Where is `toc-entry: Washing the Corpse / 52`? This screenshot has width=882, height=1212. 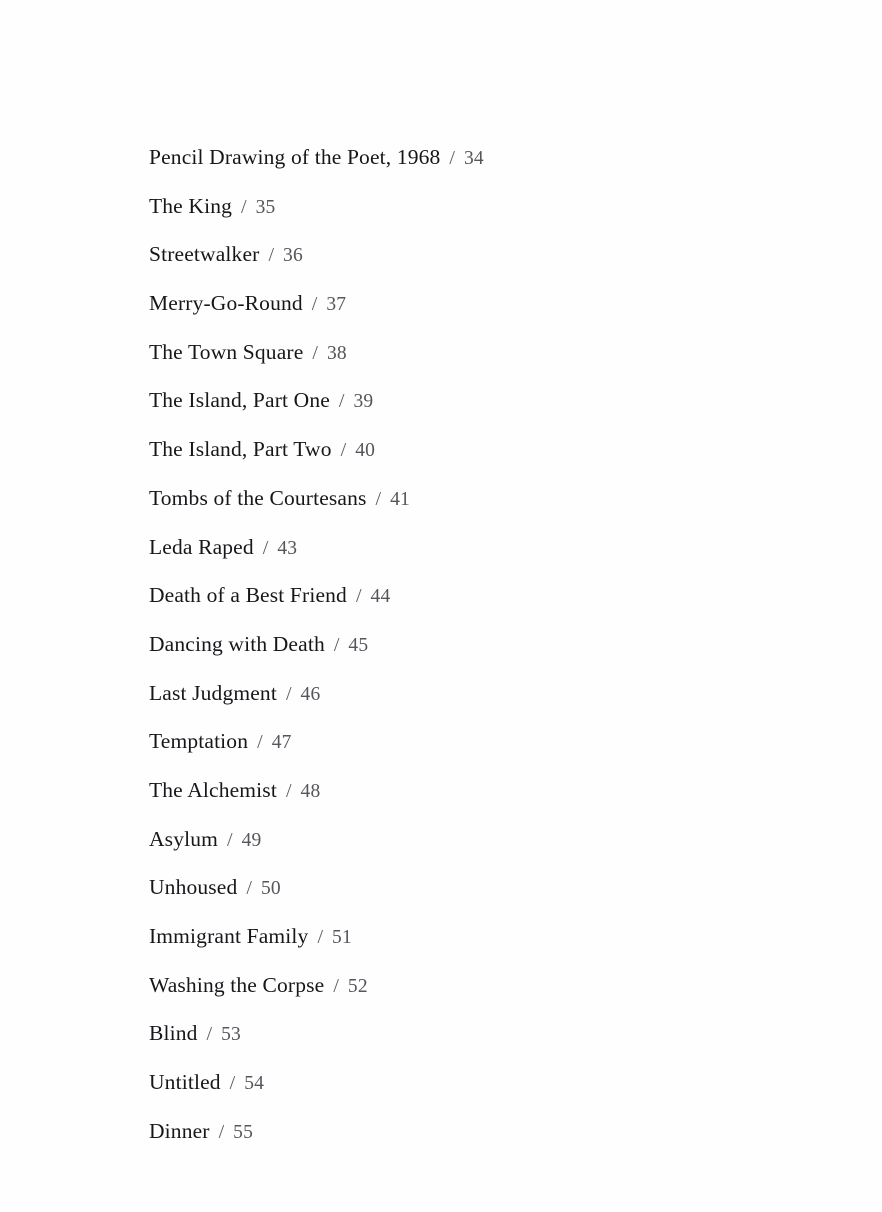 toc-entry: Washing the Corpse / 52 is located at coordinates (469, 985).